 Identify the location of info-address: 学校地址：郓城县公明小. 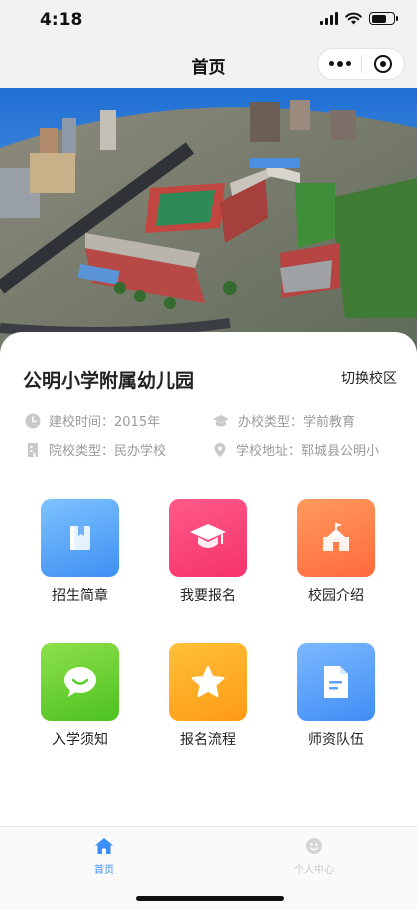
(295, 449).